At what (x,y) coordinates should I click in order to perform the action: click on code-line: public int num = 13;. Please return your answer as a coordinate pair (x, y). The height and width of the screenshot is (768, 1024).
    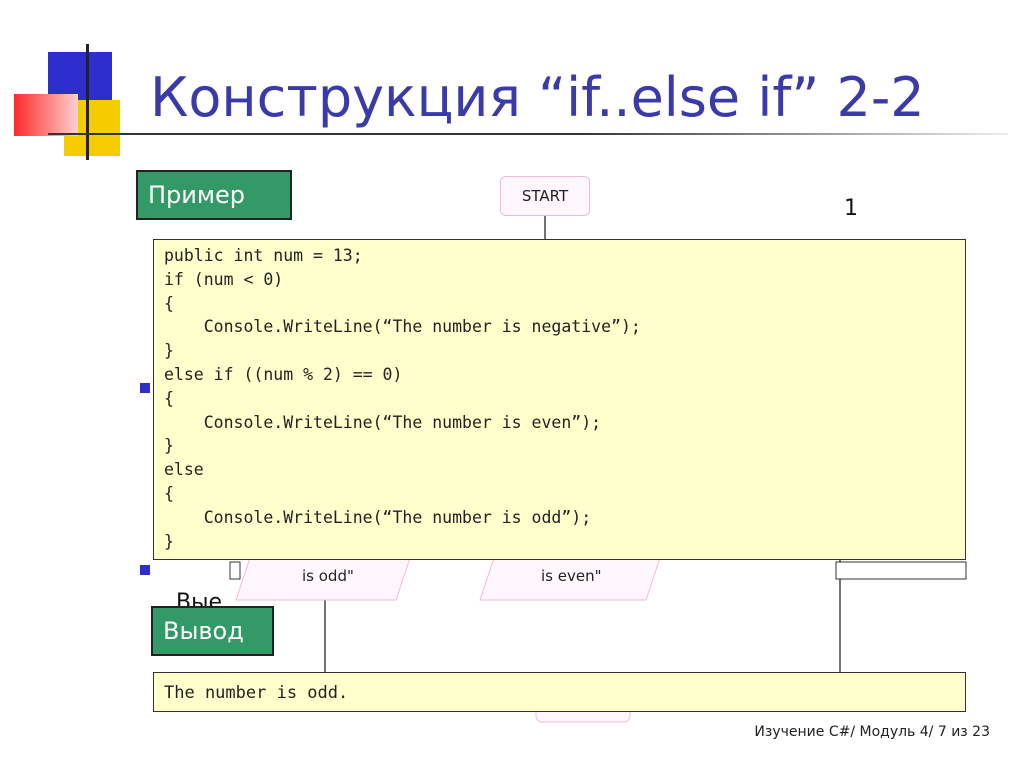
    Looking at the image, I should click on (263, 255).